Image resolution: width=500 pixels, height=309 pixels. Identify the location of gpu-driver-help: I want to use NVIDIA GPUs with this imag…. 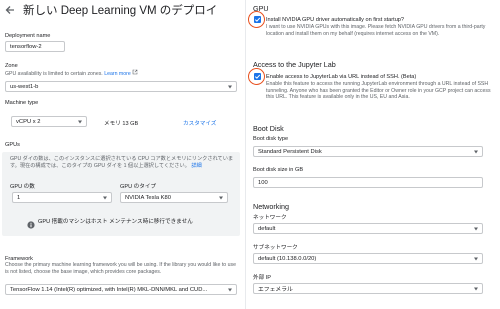
(376, 30).